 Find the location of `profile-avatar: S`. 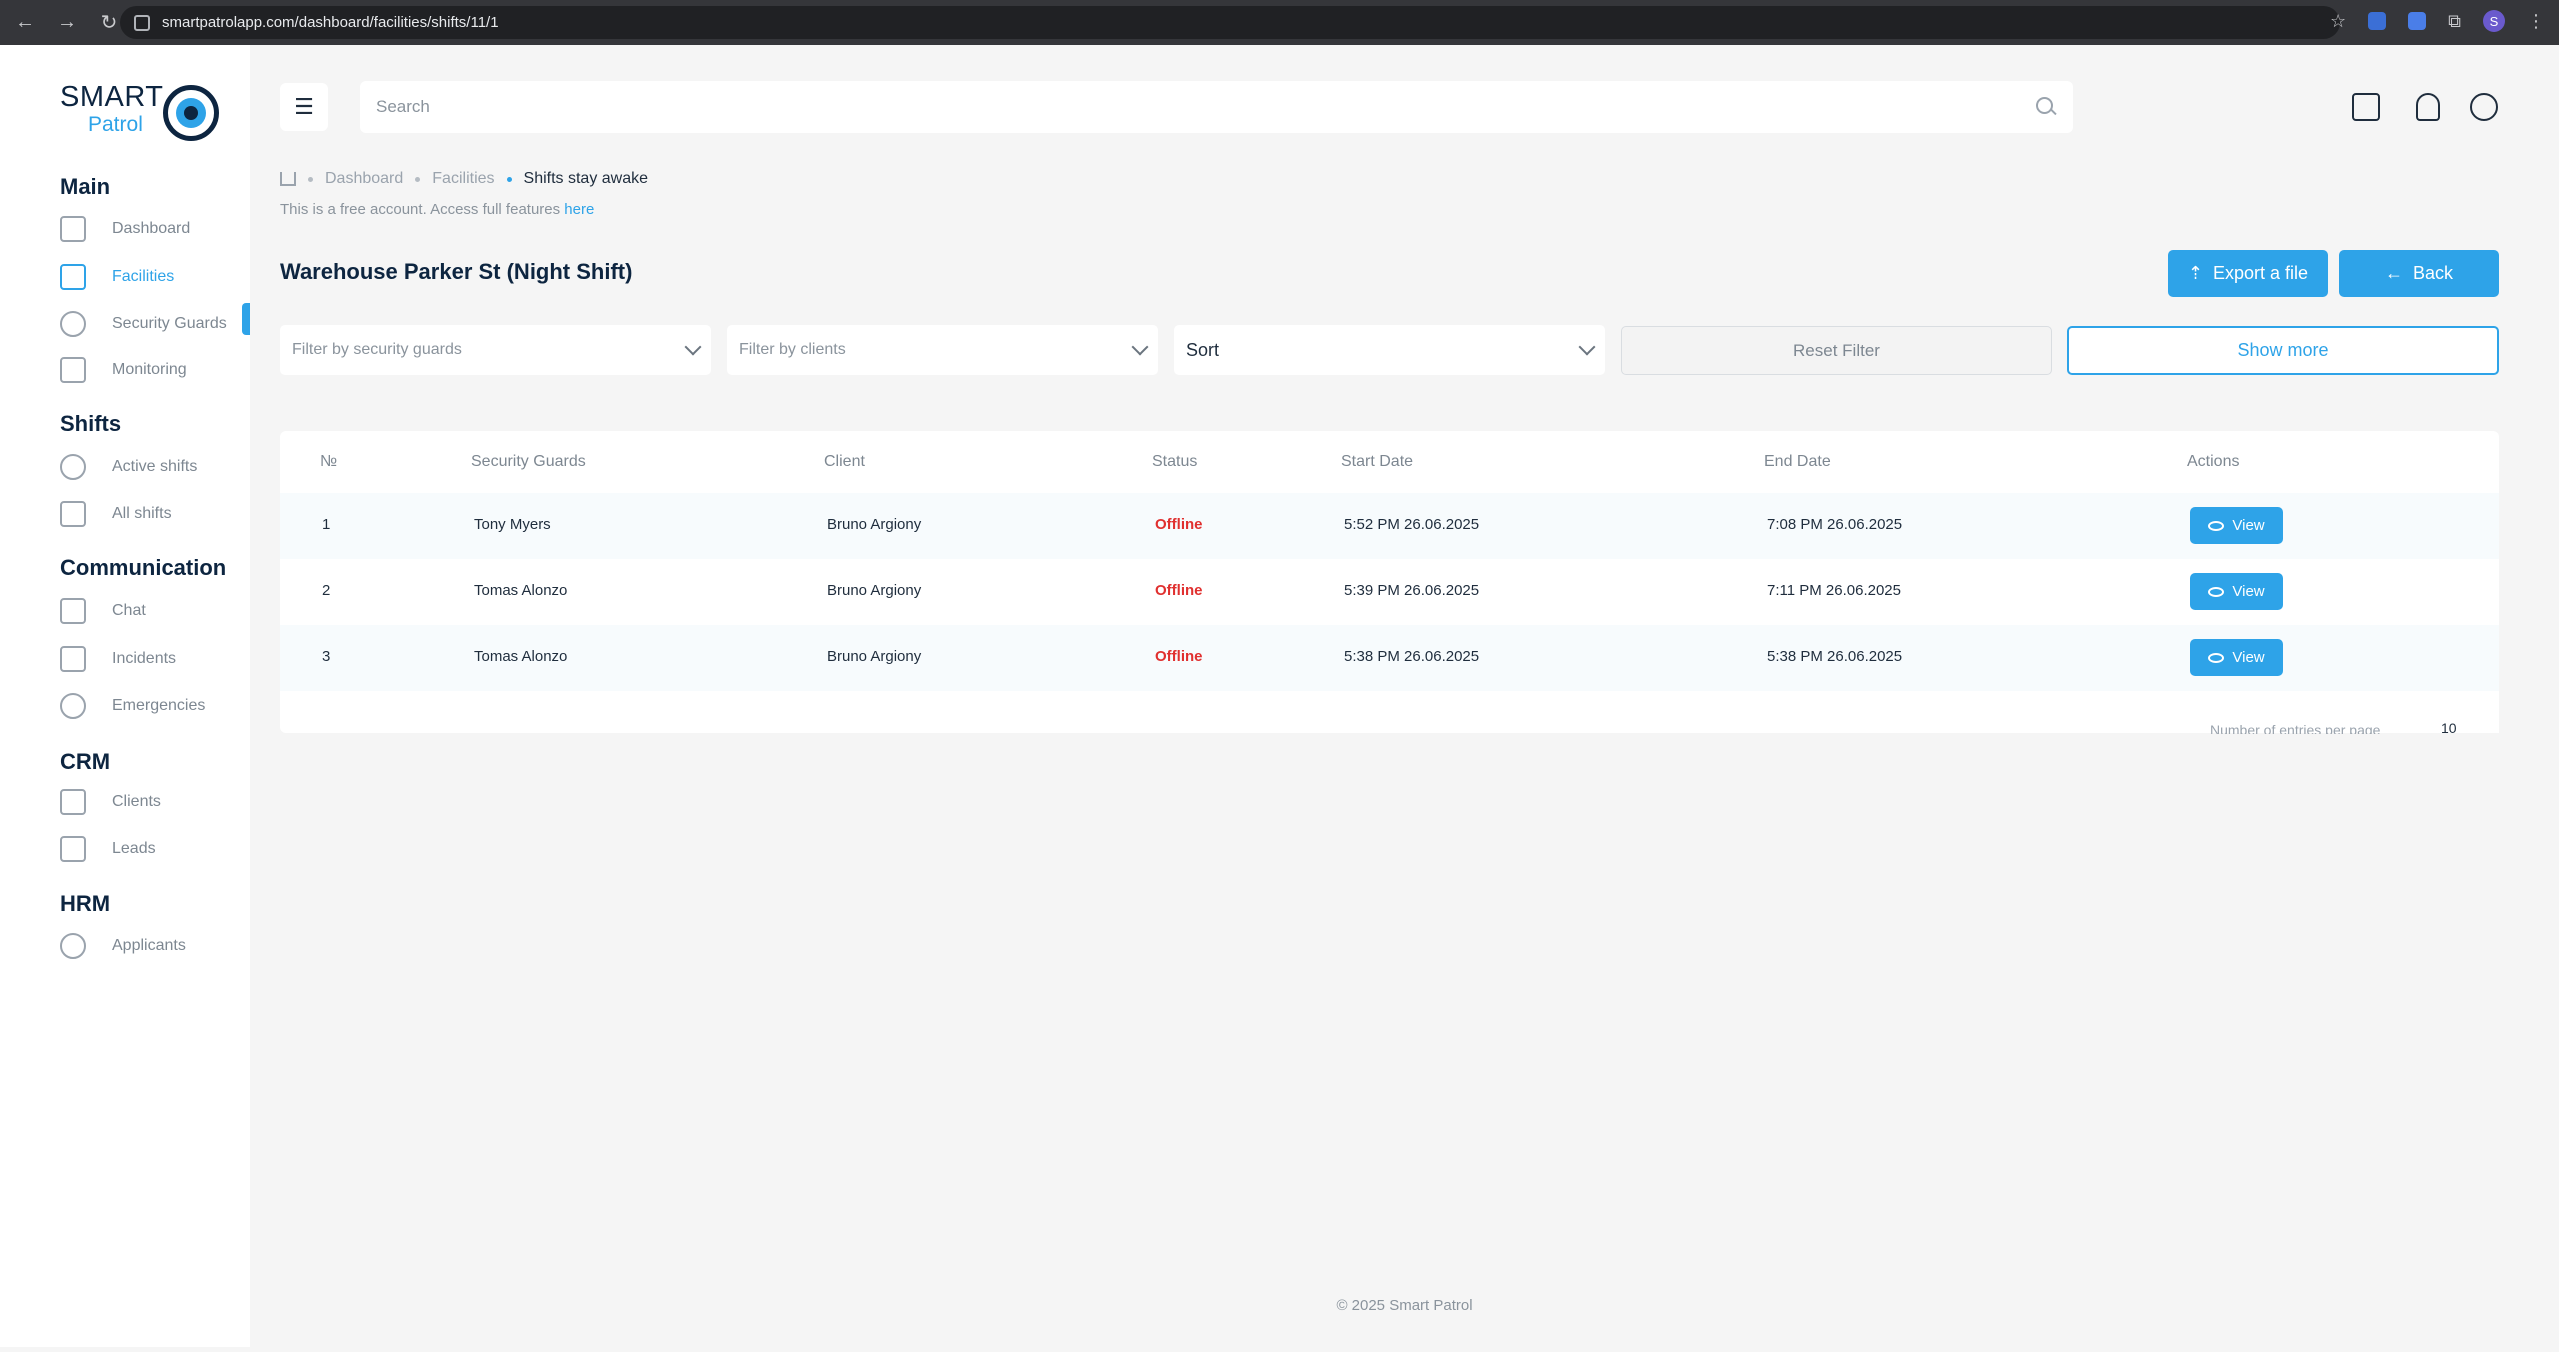

profile-avatar: S is located at coordinates (2494, 21).